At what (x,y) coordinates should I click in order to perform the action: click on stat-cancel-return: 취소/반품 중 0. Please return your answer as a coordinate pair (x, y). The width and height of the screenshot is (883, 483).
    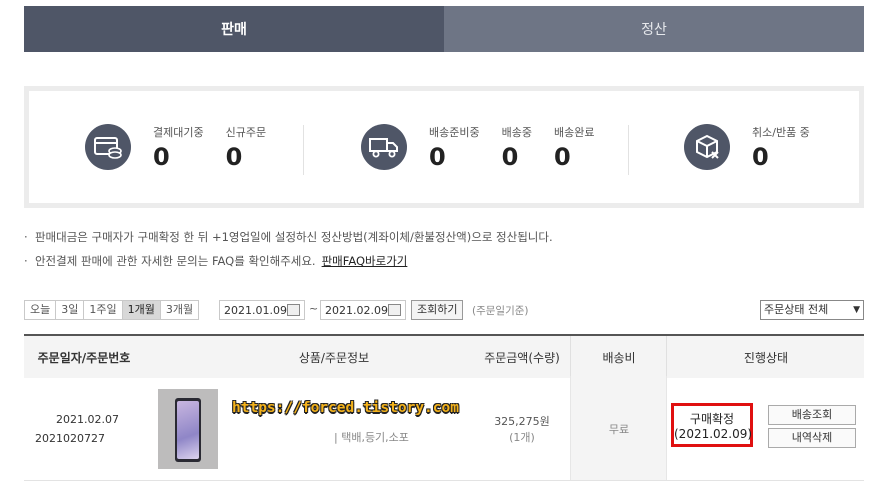
    Looking at the image, I should click on (781, 147).